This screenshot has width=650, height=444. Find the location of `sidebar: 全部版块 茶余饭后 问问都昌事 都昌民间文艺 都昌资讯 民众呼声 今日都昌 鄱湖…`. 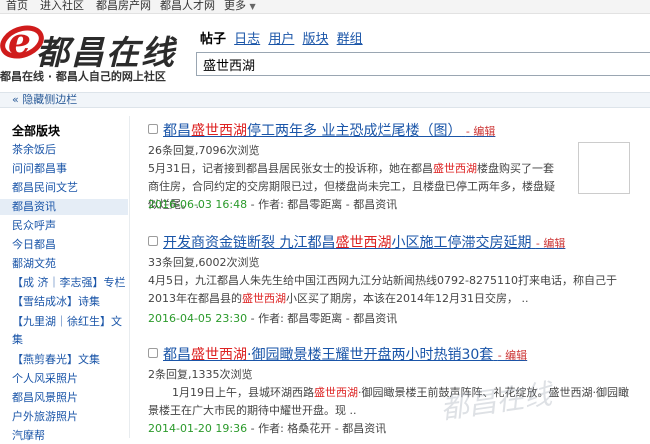

sidebar: 全部版块 茶余饭后 问问都昌事 都昌民间文艺 都昌资讯 民众呼声 今日都昌 鄱湖… is located at coordinates (65, 279).